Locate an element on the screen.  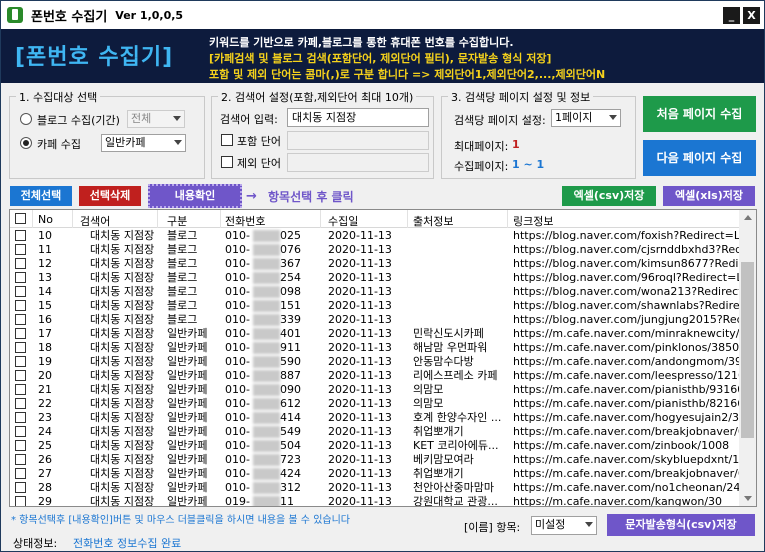
minimize-button: _ is located at coordinates (731, 15).